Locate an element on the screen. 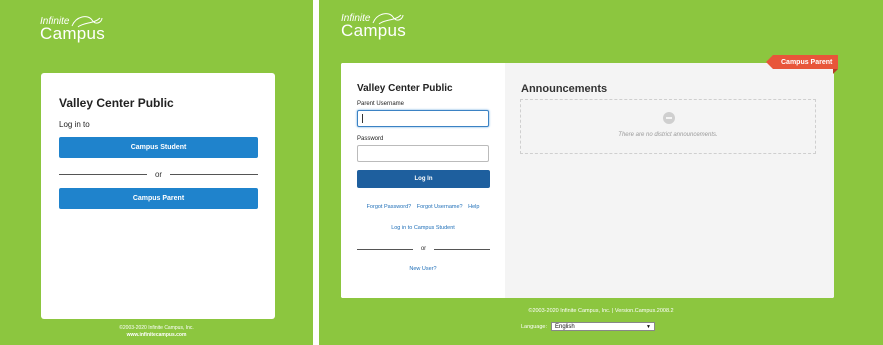 This screenshot has width=883, height=345. language-selector-row: Language: English ▼ is located at coordinates (588, 326).